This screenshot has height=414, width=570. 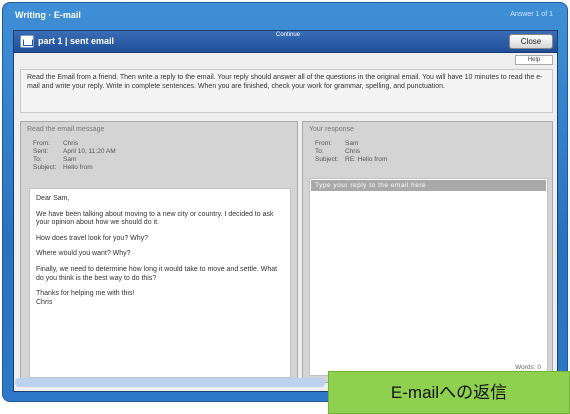 I want to click on email-paragraph: How does travel look for you? Why?, so click(x=92, y=238).